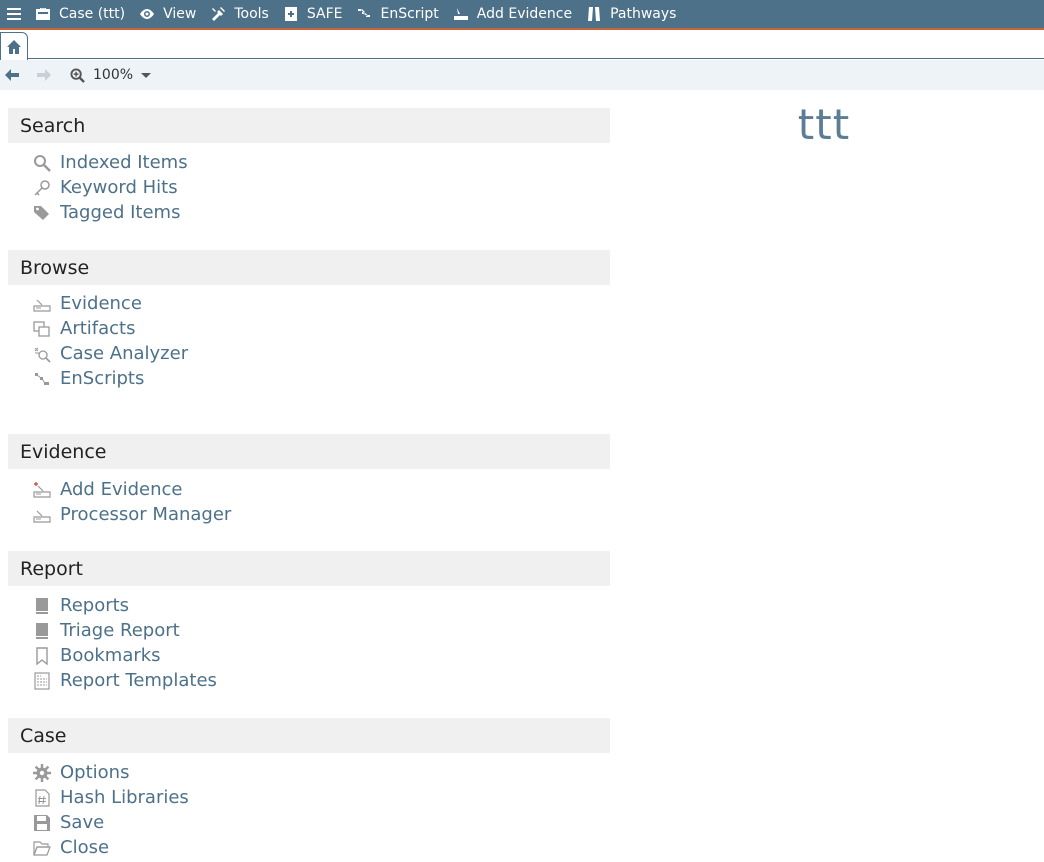 The height and width of the screenshot is (862, 1044). I want to click on link-add-evidence: Add Evidence, so click(309, 489).